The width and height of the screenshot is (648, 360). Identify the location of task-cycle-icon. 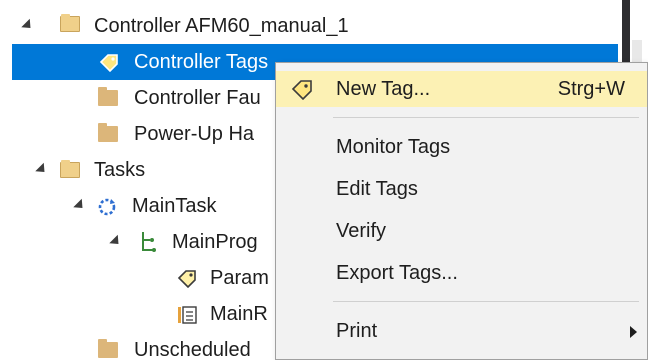
(106, 206).